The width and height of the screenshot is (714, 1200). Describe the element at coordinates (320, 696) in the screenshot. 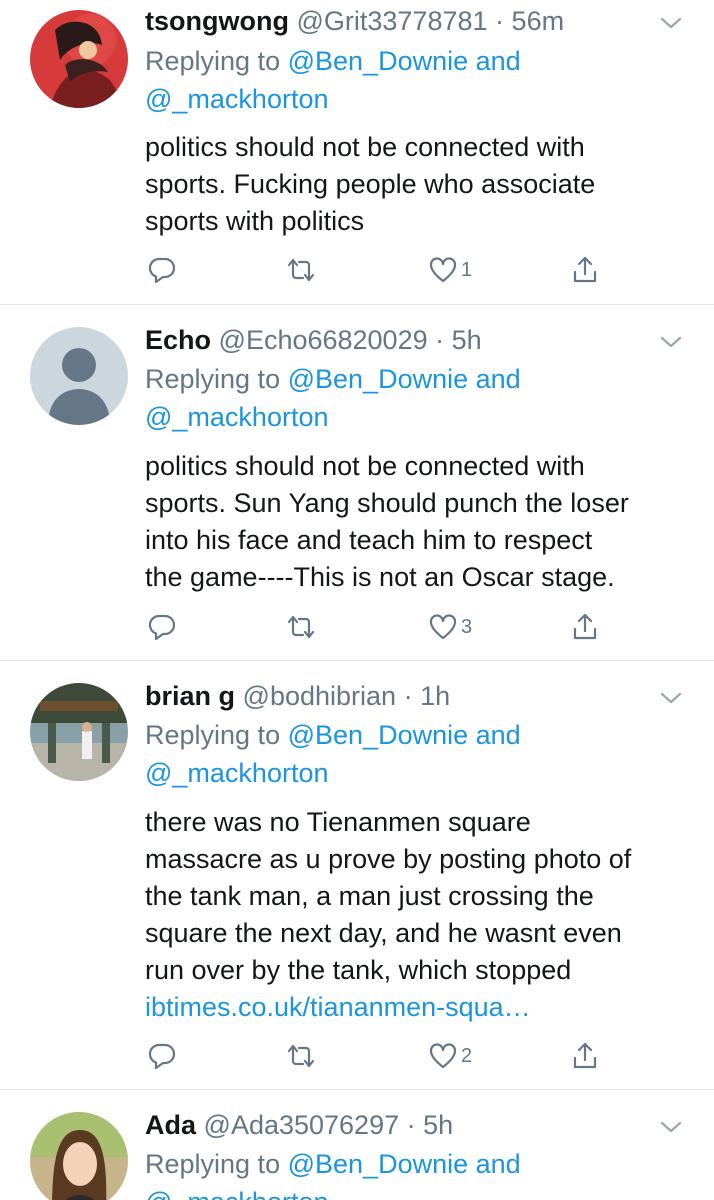

I see `user-handle: @bodhibrian` at that location.